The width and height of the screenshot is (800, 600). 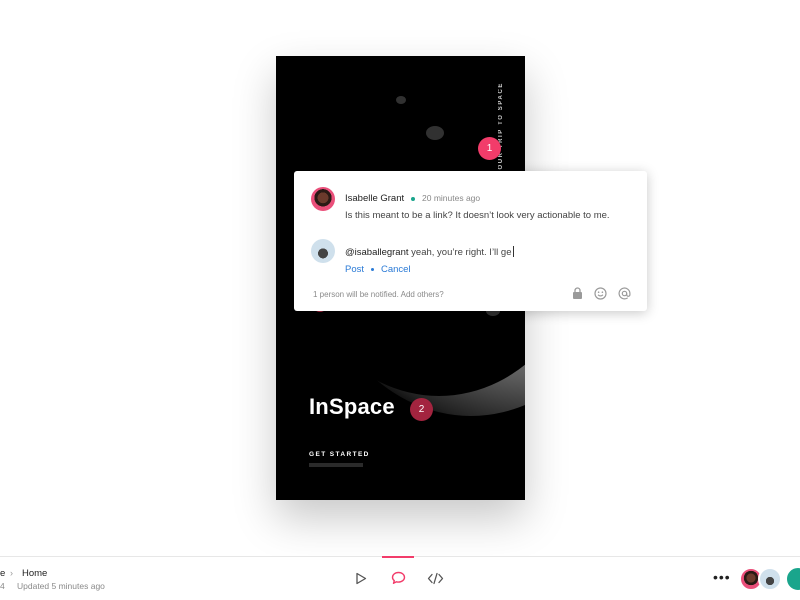 What do you see at coordinates (61, 586) in the screenshot?
I see `updated-status: Updated 5 minutes ago` at bounding box center [61, 586].